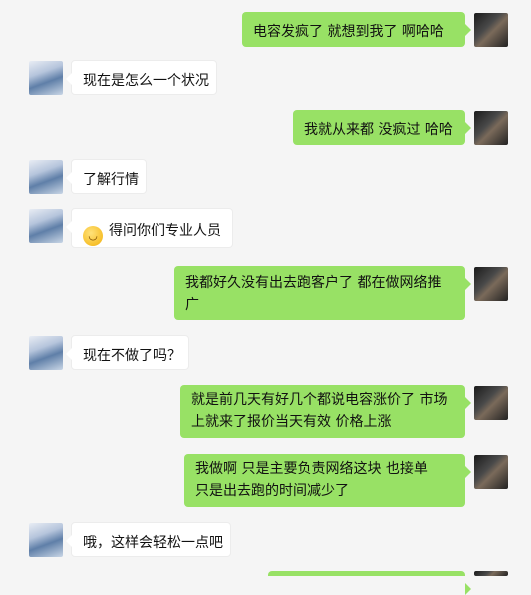  I want to click on message-bubble-outgoing: 电容发疯了 就想到我了 啊哈哈, so click(356, 29).